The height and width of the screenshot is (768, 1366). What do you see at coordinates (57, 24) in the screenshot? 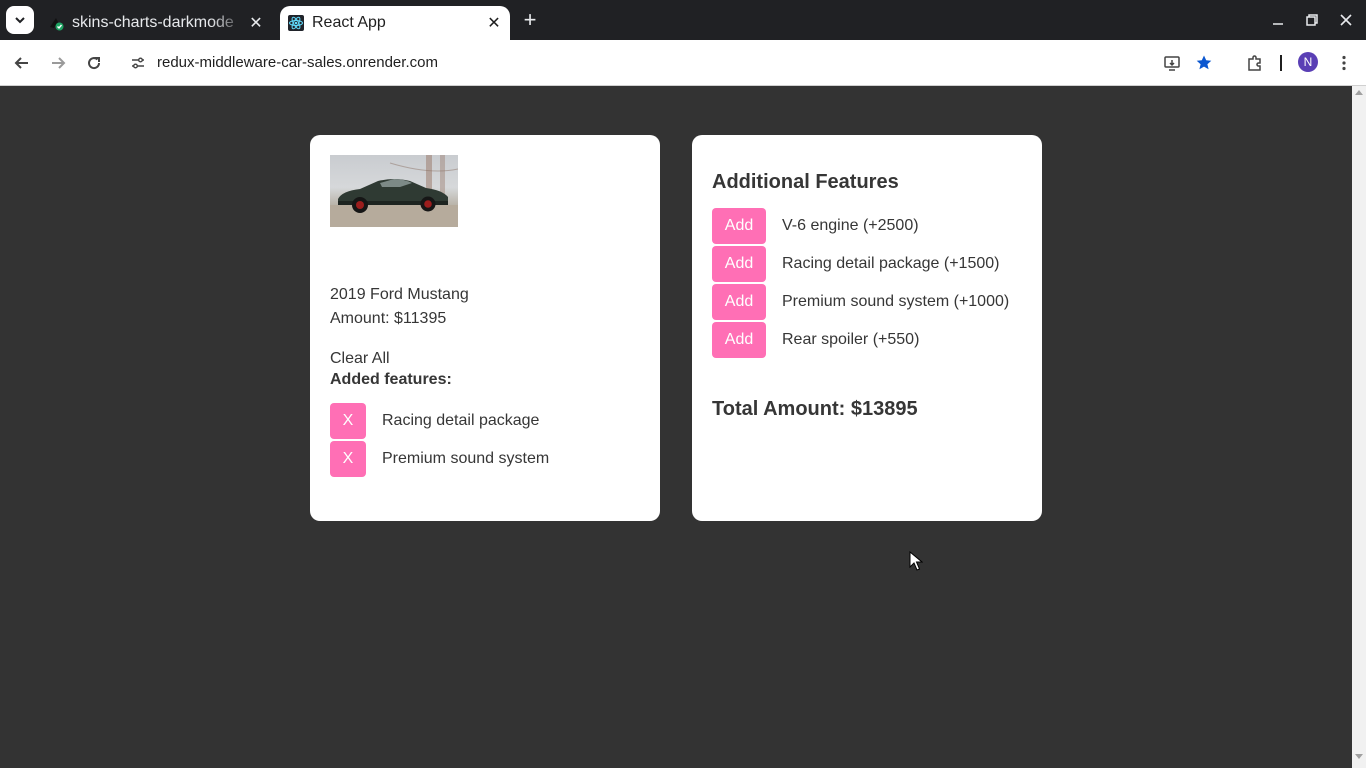
I see `render-favicon-icon` at bounding box center [57, 24].